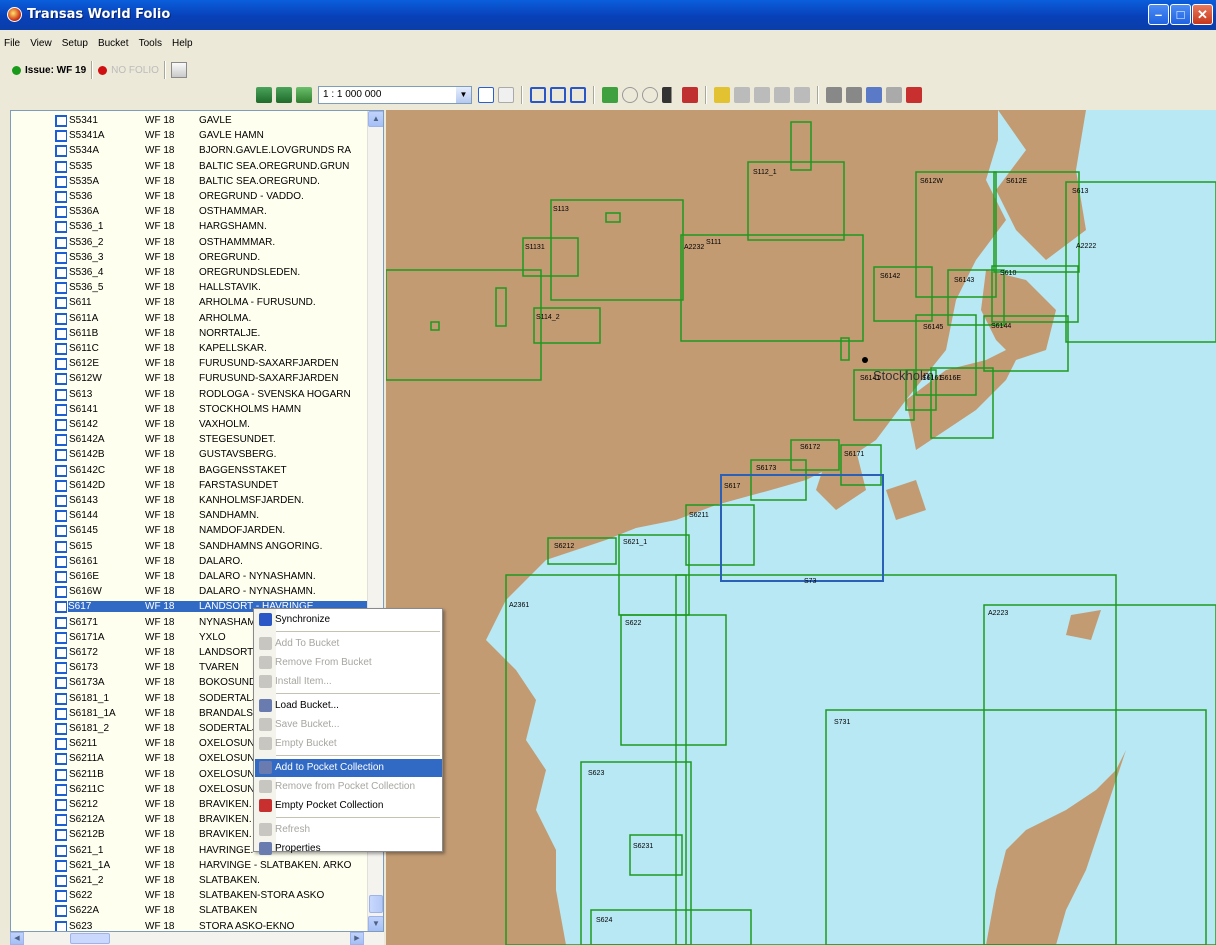 This screenshot has width=1216, height=945. I want to click on list-item: S611C WF 18 KAPELLSKAR., so click(190, 349).